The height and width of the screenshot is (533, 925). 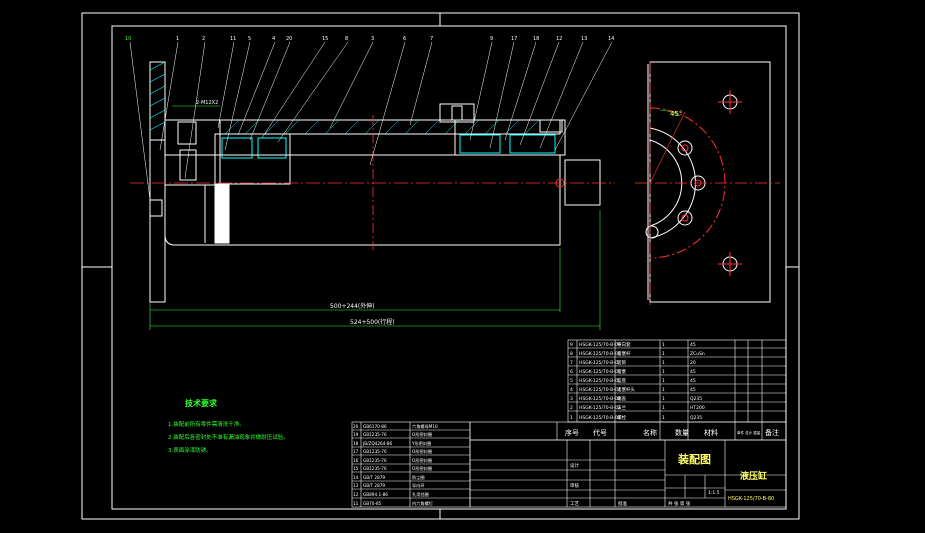 What do you see at coordinates (682, 432) in the screenshot?
I see `bom-col-qty: 数量` at bounding box center [682, 432].